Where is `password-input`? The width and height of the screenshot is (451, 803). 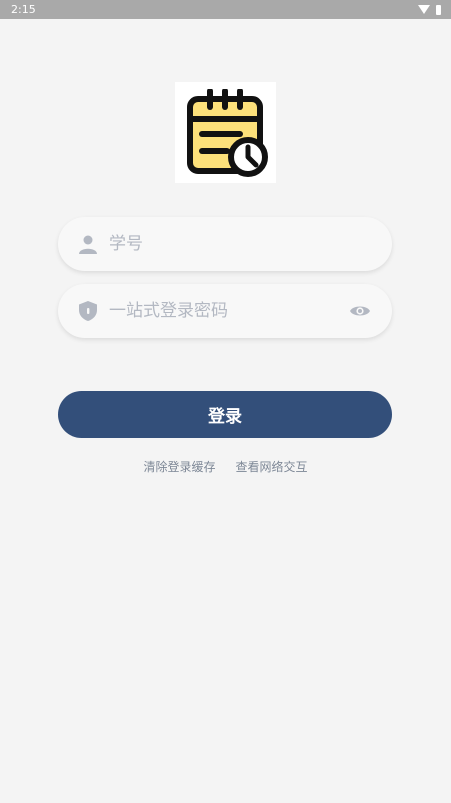 password-input is located at coordinates (228, 311).